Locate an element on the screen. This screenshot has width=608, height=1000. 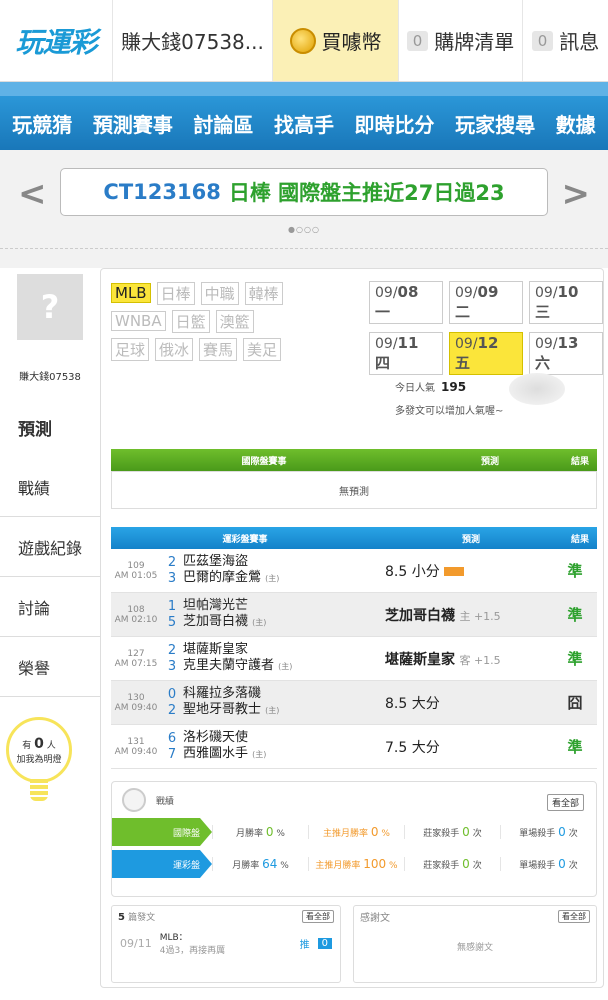
thanks-view-all-button: 看全部 is located at coordinates (574, 916).